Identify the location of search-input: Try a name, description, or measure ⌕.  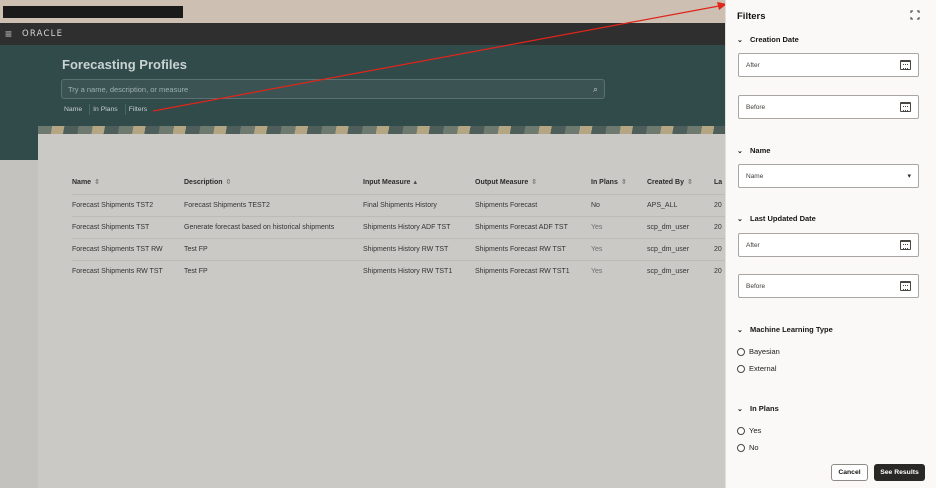
(333, 89).